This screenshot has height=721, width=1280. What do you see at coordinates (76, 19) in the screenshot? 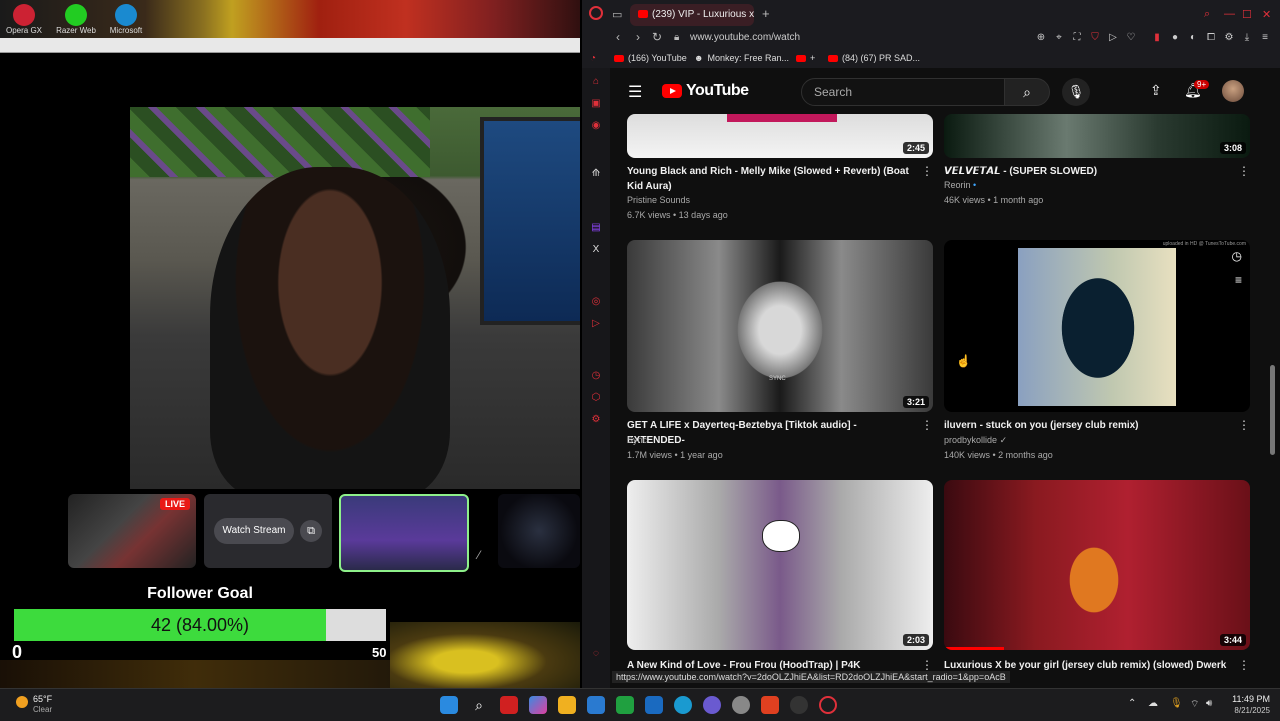
I see `razer-desktop-shortcut: Razer Web` at bounding box center [76, 19].